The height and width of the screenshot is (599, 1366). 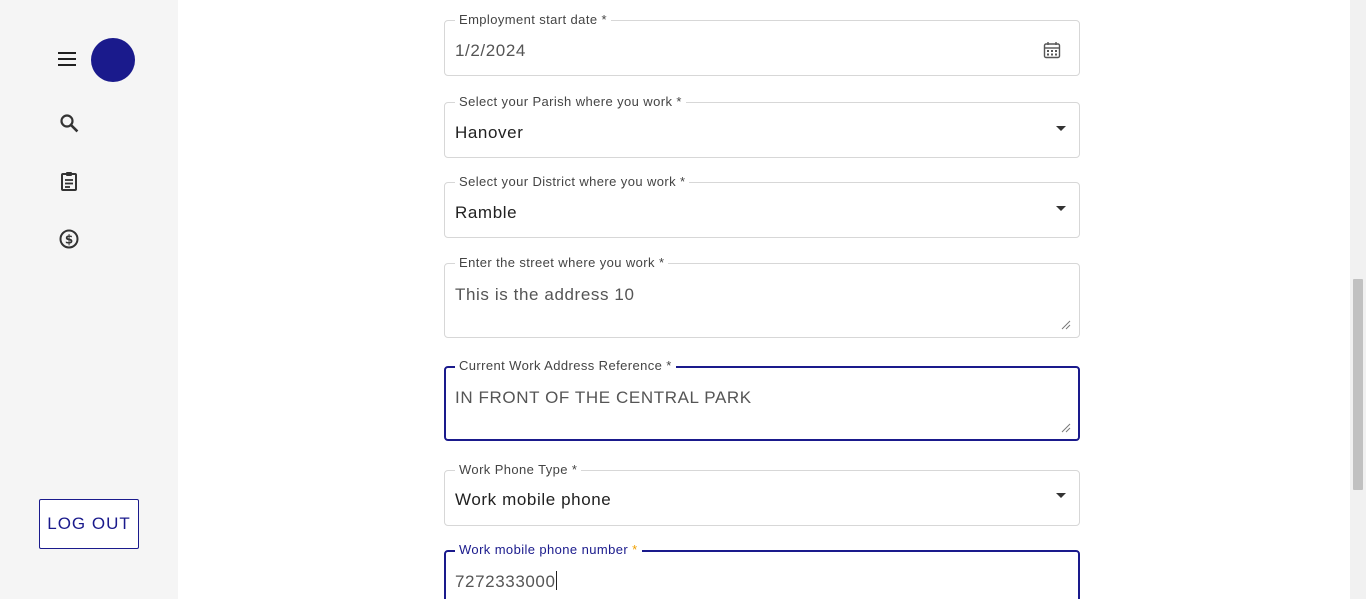 What do you see at coordinates (603, 397) in the screenshot?
I see `address-reference-value: IN FRONT OF THE CENTRAL PARK` at bounding box center [603, 397].